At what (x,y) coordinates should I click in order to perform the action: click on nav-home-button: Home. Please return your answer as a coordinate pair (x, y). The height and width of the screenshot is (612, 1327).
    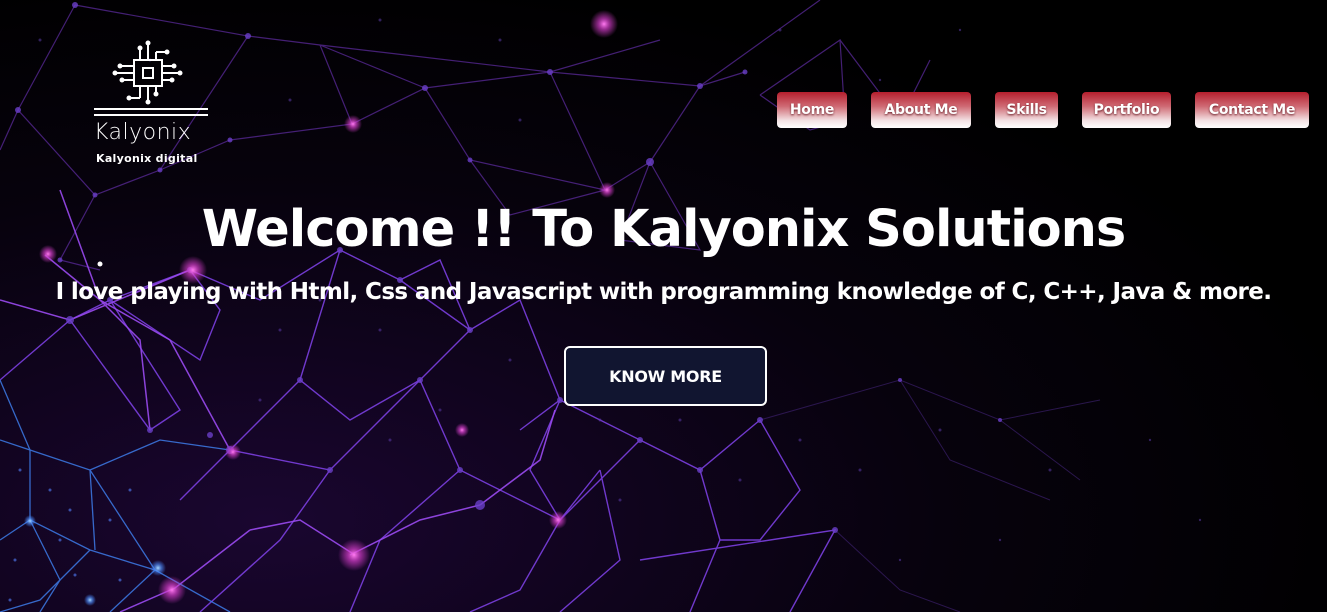
    Looking at the image, I should click on (812, 110).